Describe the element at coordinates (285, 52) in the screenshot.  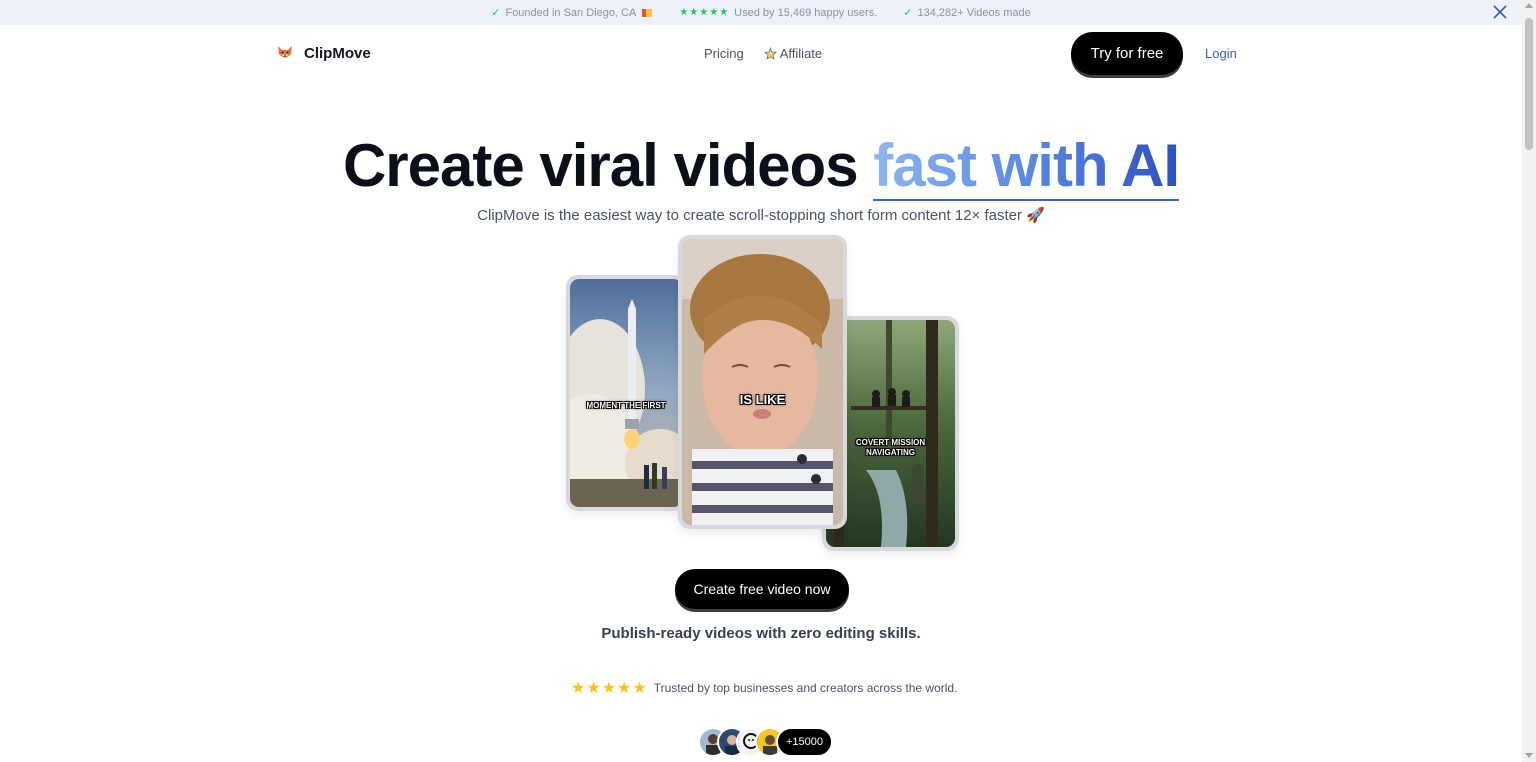
I see `fox-icon` at that location.